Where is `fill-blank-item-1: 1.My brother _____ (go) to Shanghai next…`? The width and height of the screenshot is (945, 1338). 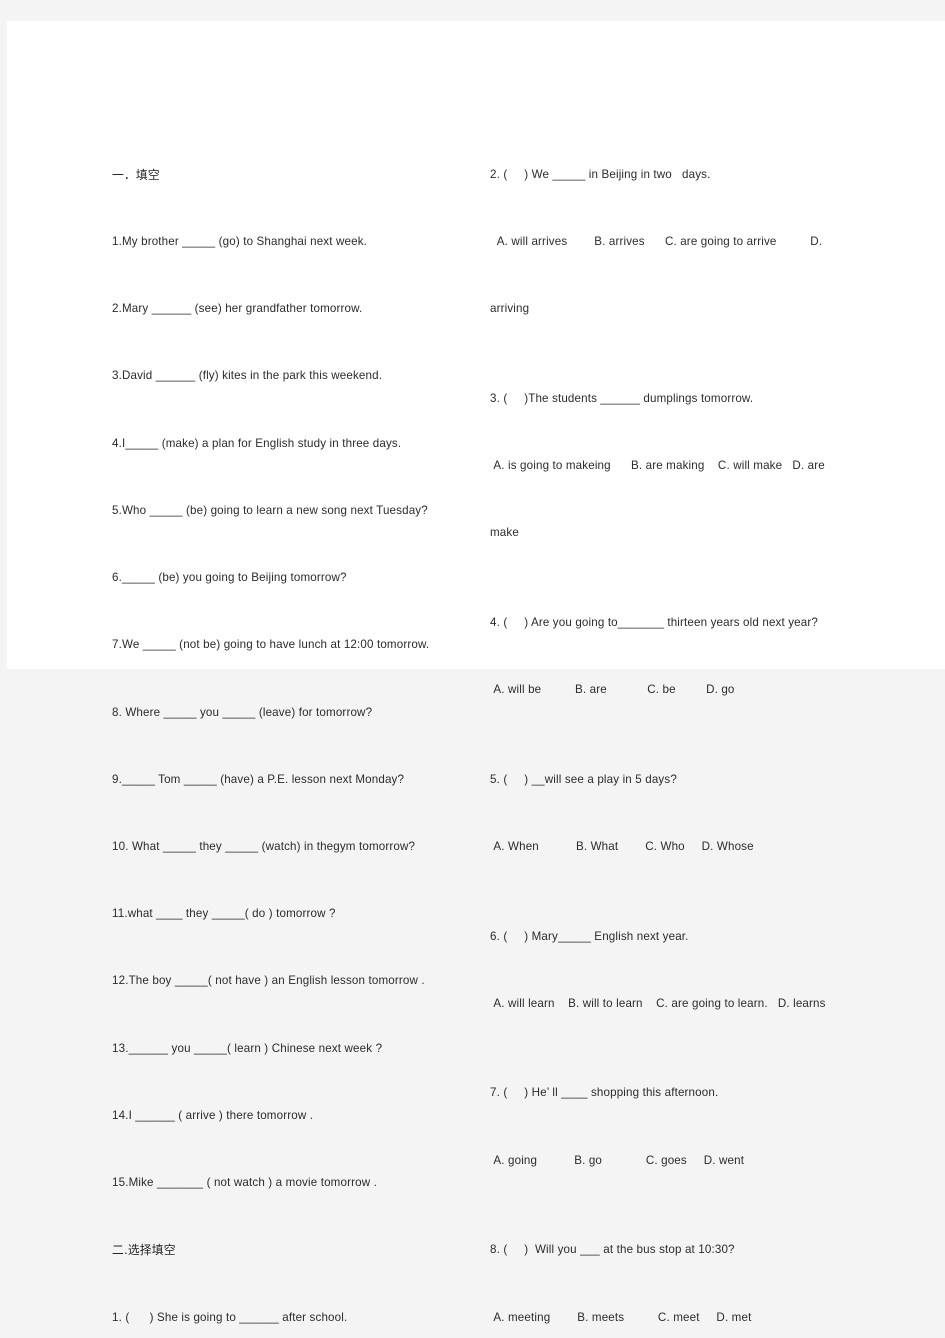 fill-blank-item-1: 1.My brother _____ (go) to Shanghai next… is located at coordinates (240, 242).